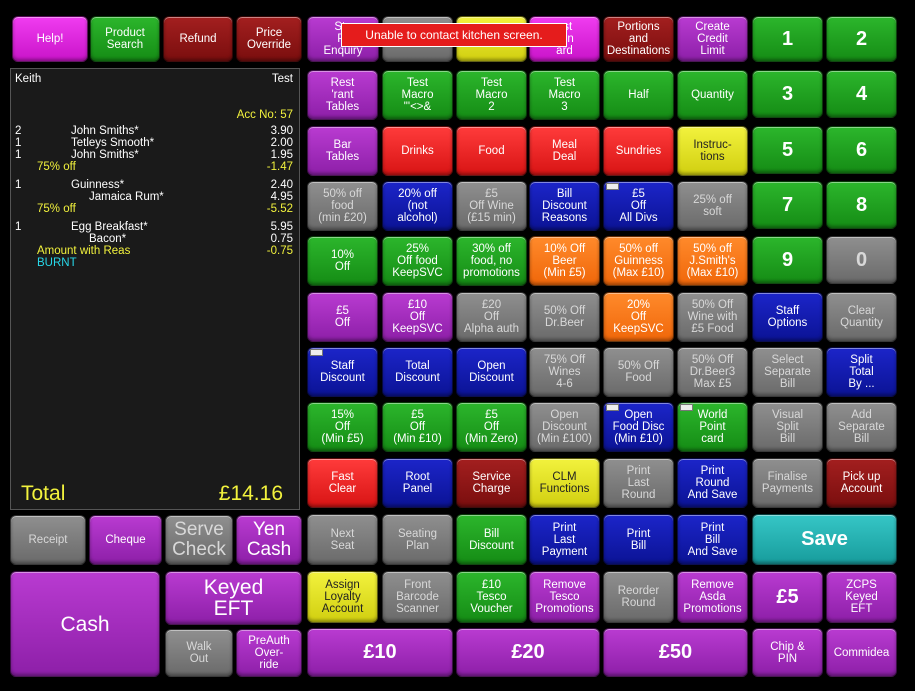 Image resolution: width=915 pixels, height=691 pixels. Describe the element at coordinates (638, 597) in the screenshot. I see `reorder-round-button: Reorder Round` at that location.